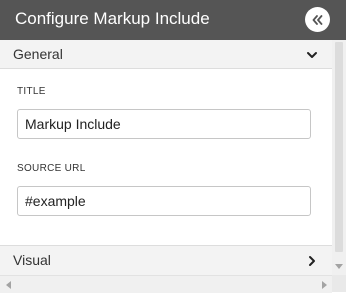  Describe the element at coordinates (312, 261) in the screenshot. I see `chevron-right-icon` at that location.